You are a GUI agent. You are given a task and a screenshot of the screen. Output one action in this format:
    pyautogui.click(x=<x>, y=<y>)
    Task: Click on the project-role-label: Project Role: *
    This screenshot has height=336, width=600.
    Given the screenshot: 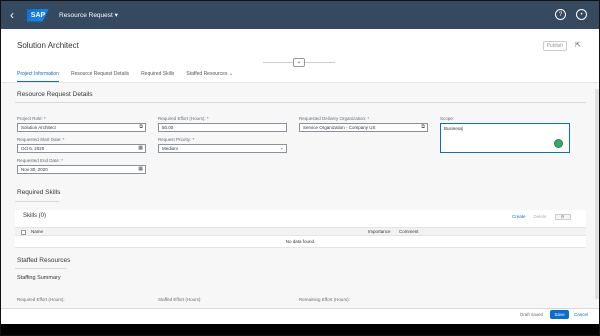 What is the action you would take?
    pyautogui.click(x=31, y=118)
    